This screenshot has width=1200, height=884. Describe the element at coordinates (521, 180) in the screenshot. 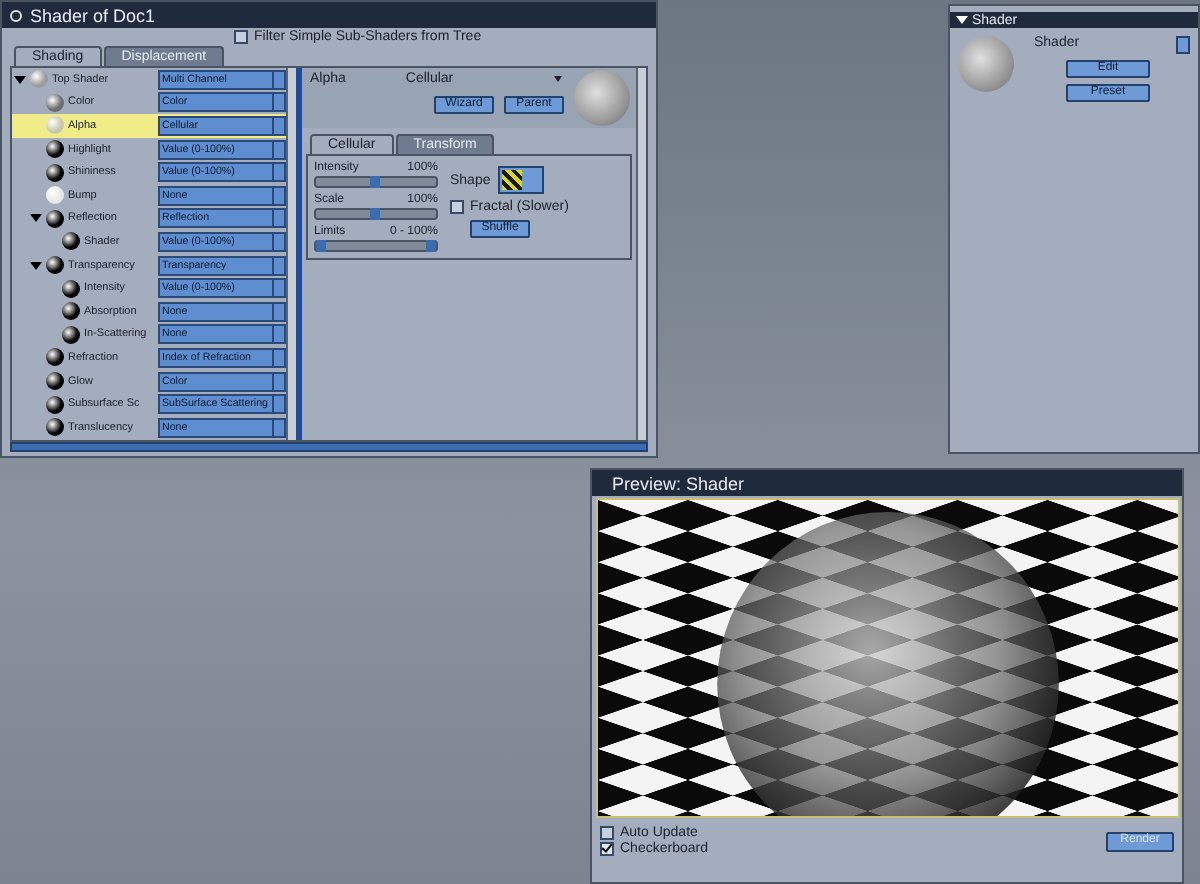

I see `cell-pattern-dropdown` at that location.